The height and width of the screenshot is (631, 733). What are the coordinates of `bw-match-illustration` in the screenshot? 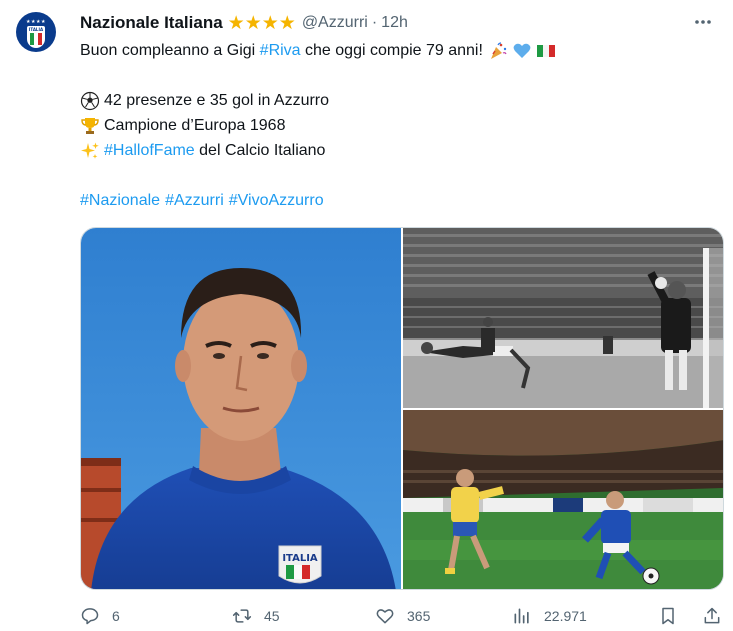 It's located at (563, 318).